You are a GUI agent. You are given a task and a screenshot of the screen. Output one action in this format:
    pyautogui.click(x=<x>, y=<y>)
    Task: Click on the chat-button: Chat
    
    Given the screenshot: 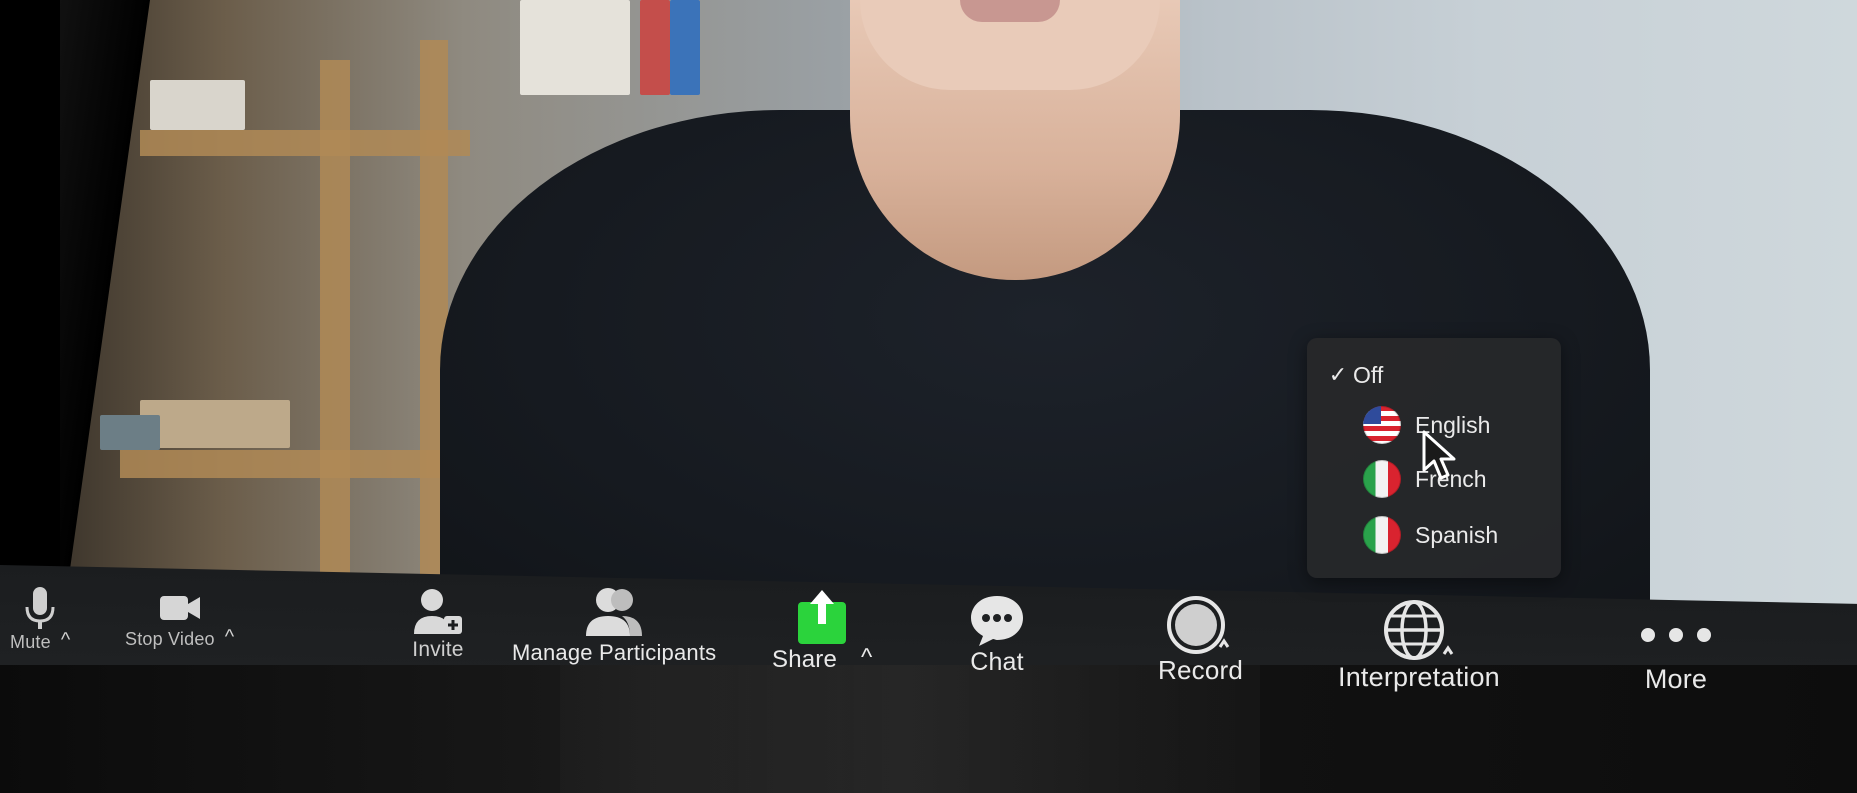 What is the action you would take?
    pyautogui.click(x=997, y=634)
    